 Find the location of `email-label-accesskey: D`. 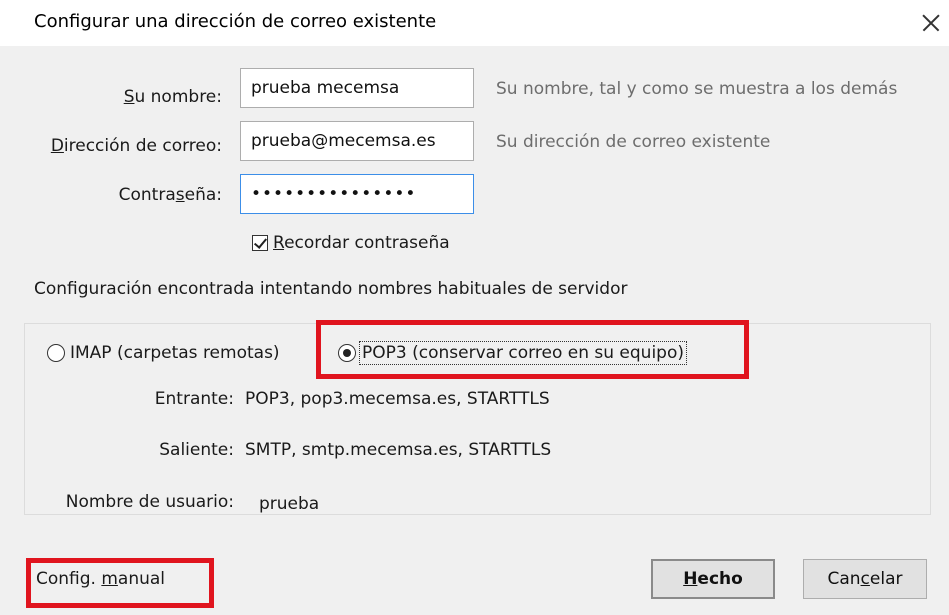

email-label-accesskey: D is located at coordinates (57, 146).